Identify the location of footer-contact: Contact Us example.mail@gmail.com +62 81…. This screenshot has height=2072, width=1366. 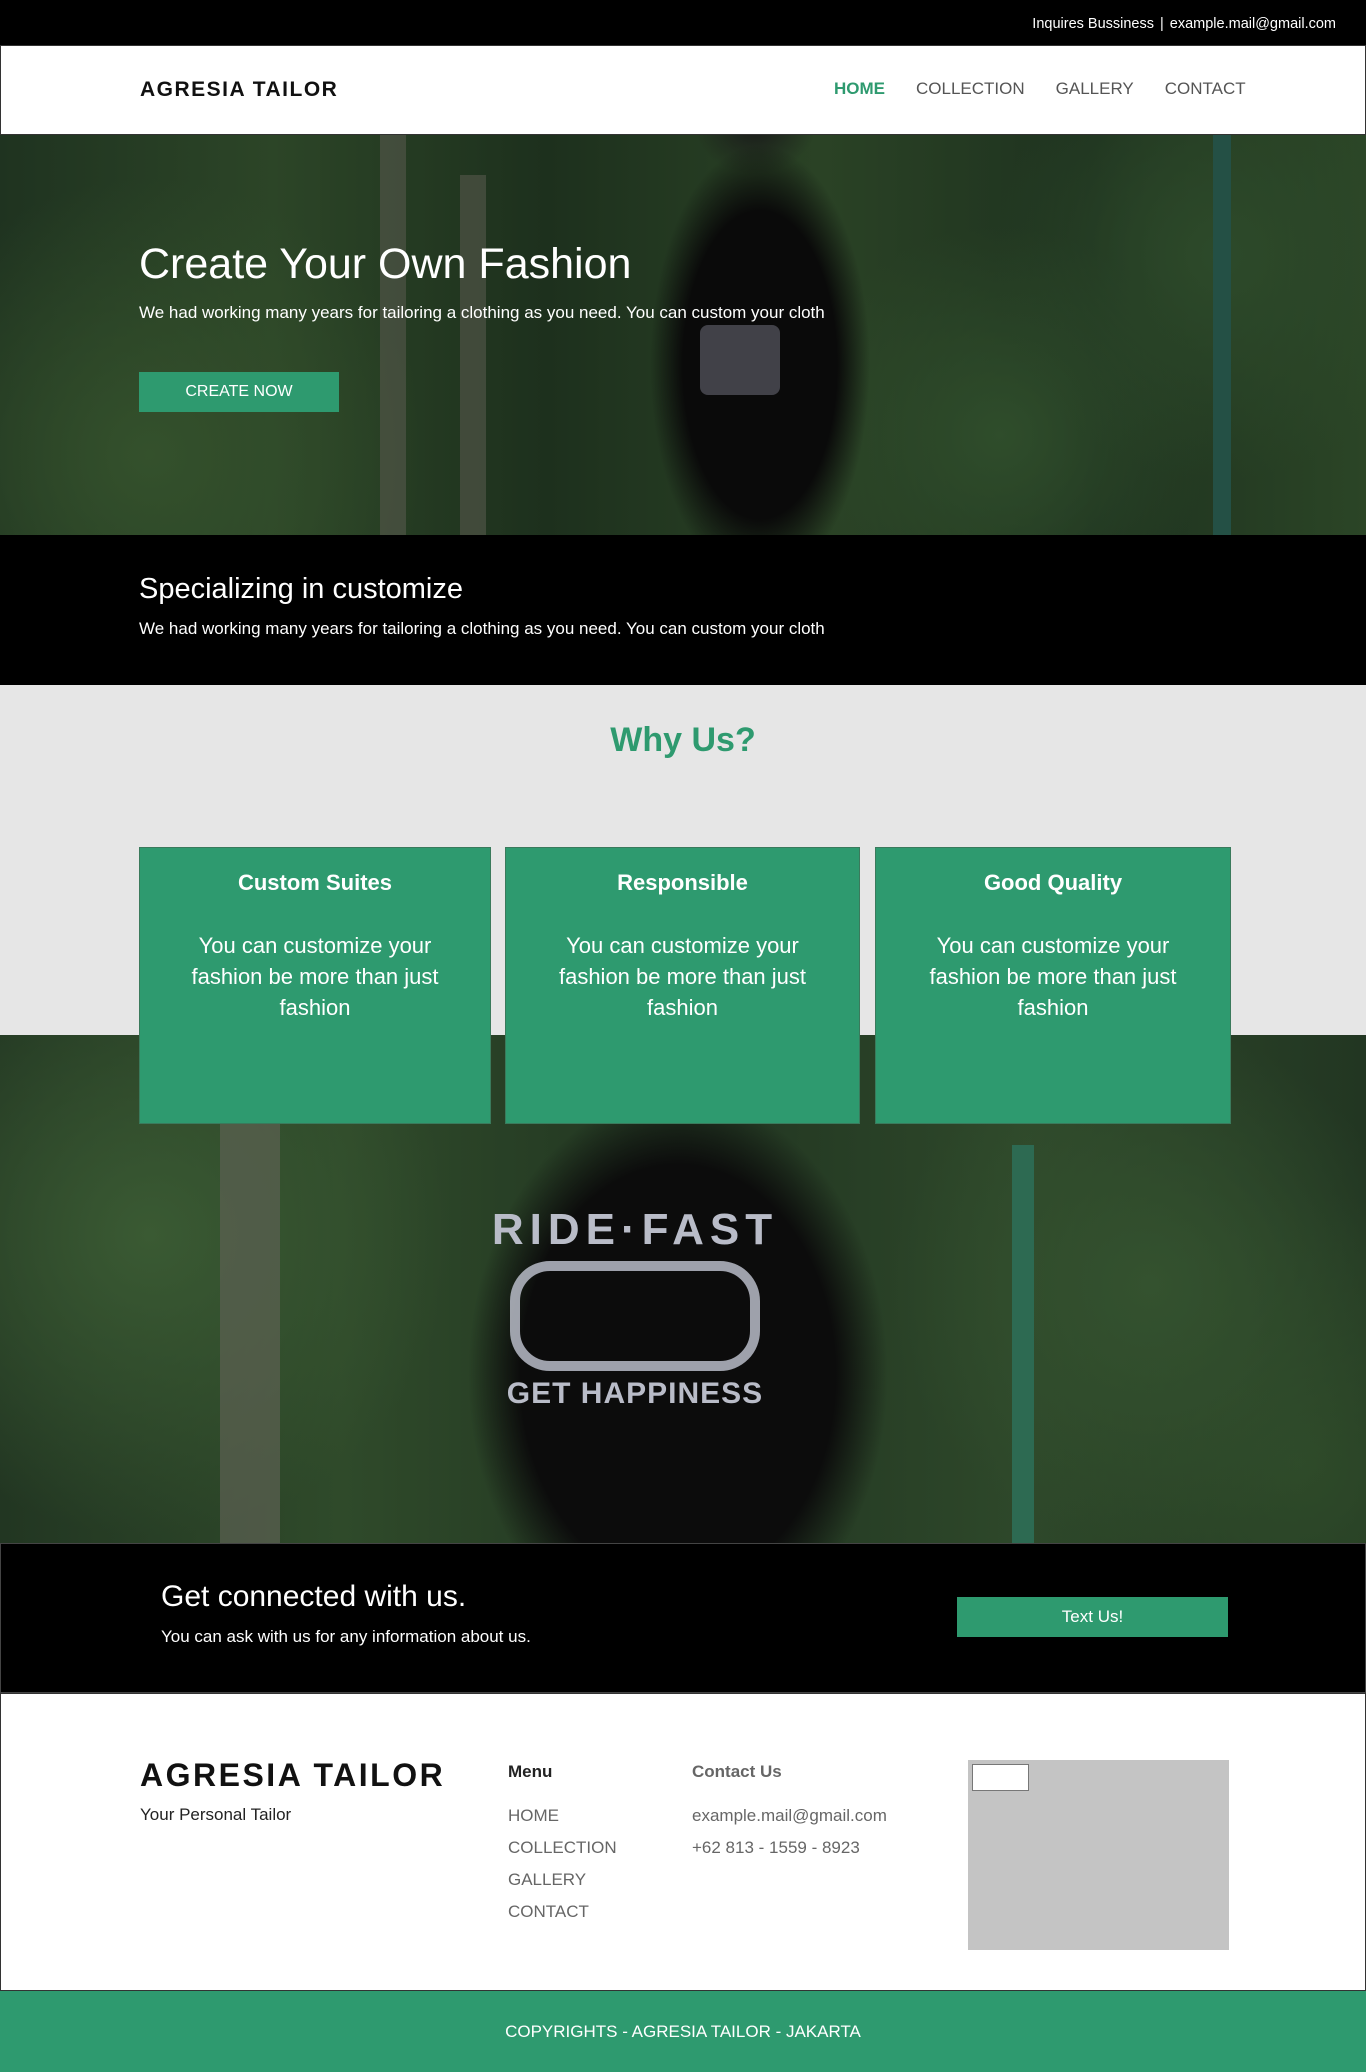
(789, 1813).